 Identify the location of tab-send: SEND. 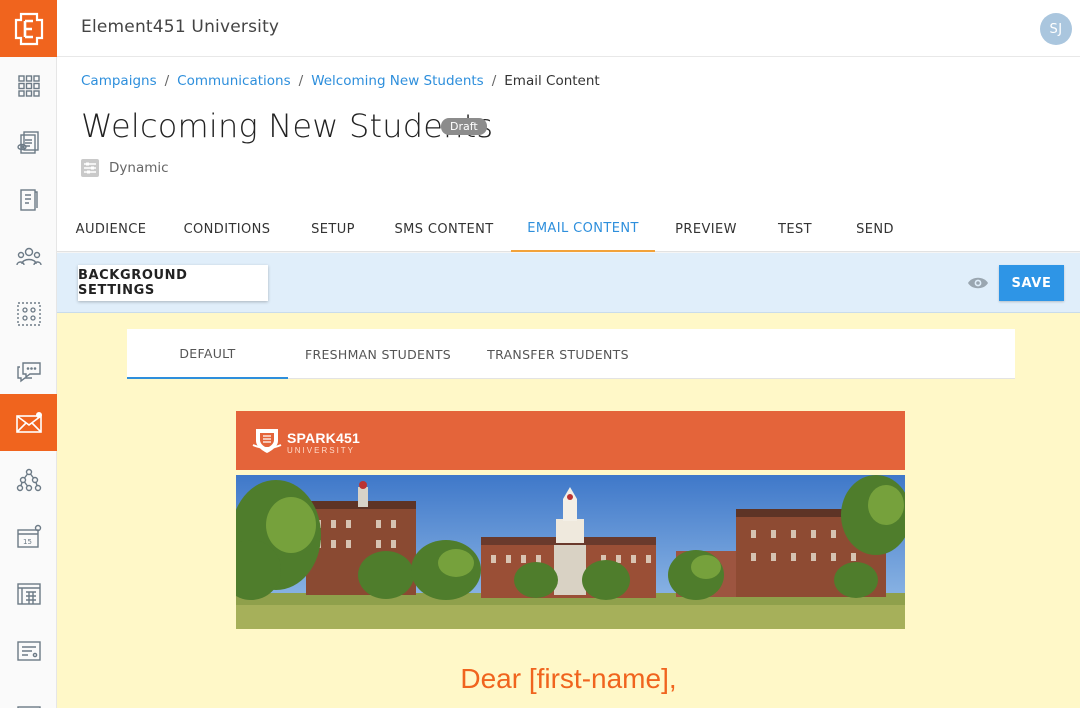
(875, 229).